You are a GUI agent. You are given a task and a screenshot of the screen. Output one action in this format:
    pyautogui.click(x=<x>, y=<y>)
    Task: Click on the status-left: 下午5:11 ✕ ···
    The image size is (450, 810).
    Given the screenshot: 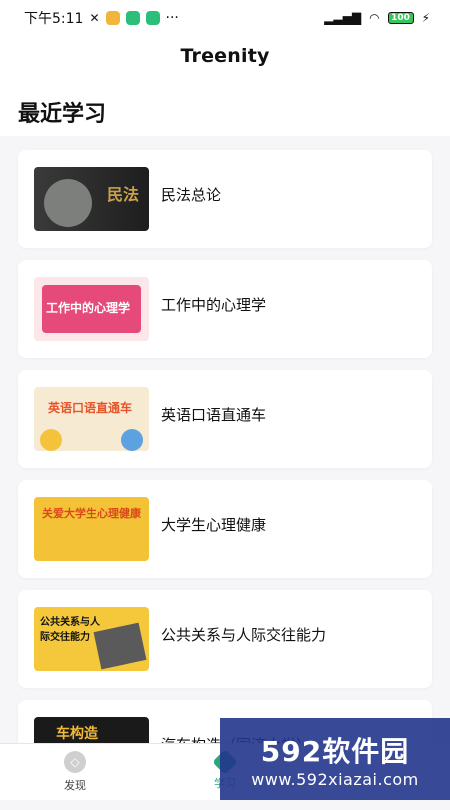 What is the action you would take?
    pyautogui.click(x=101, y=18)
    